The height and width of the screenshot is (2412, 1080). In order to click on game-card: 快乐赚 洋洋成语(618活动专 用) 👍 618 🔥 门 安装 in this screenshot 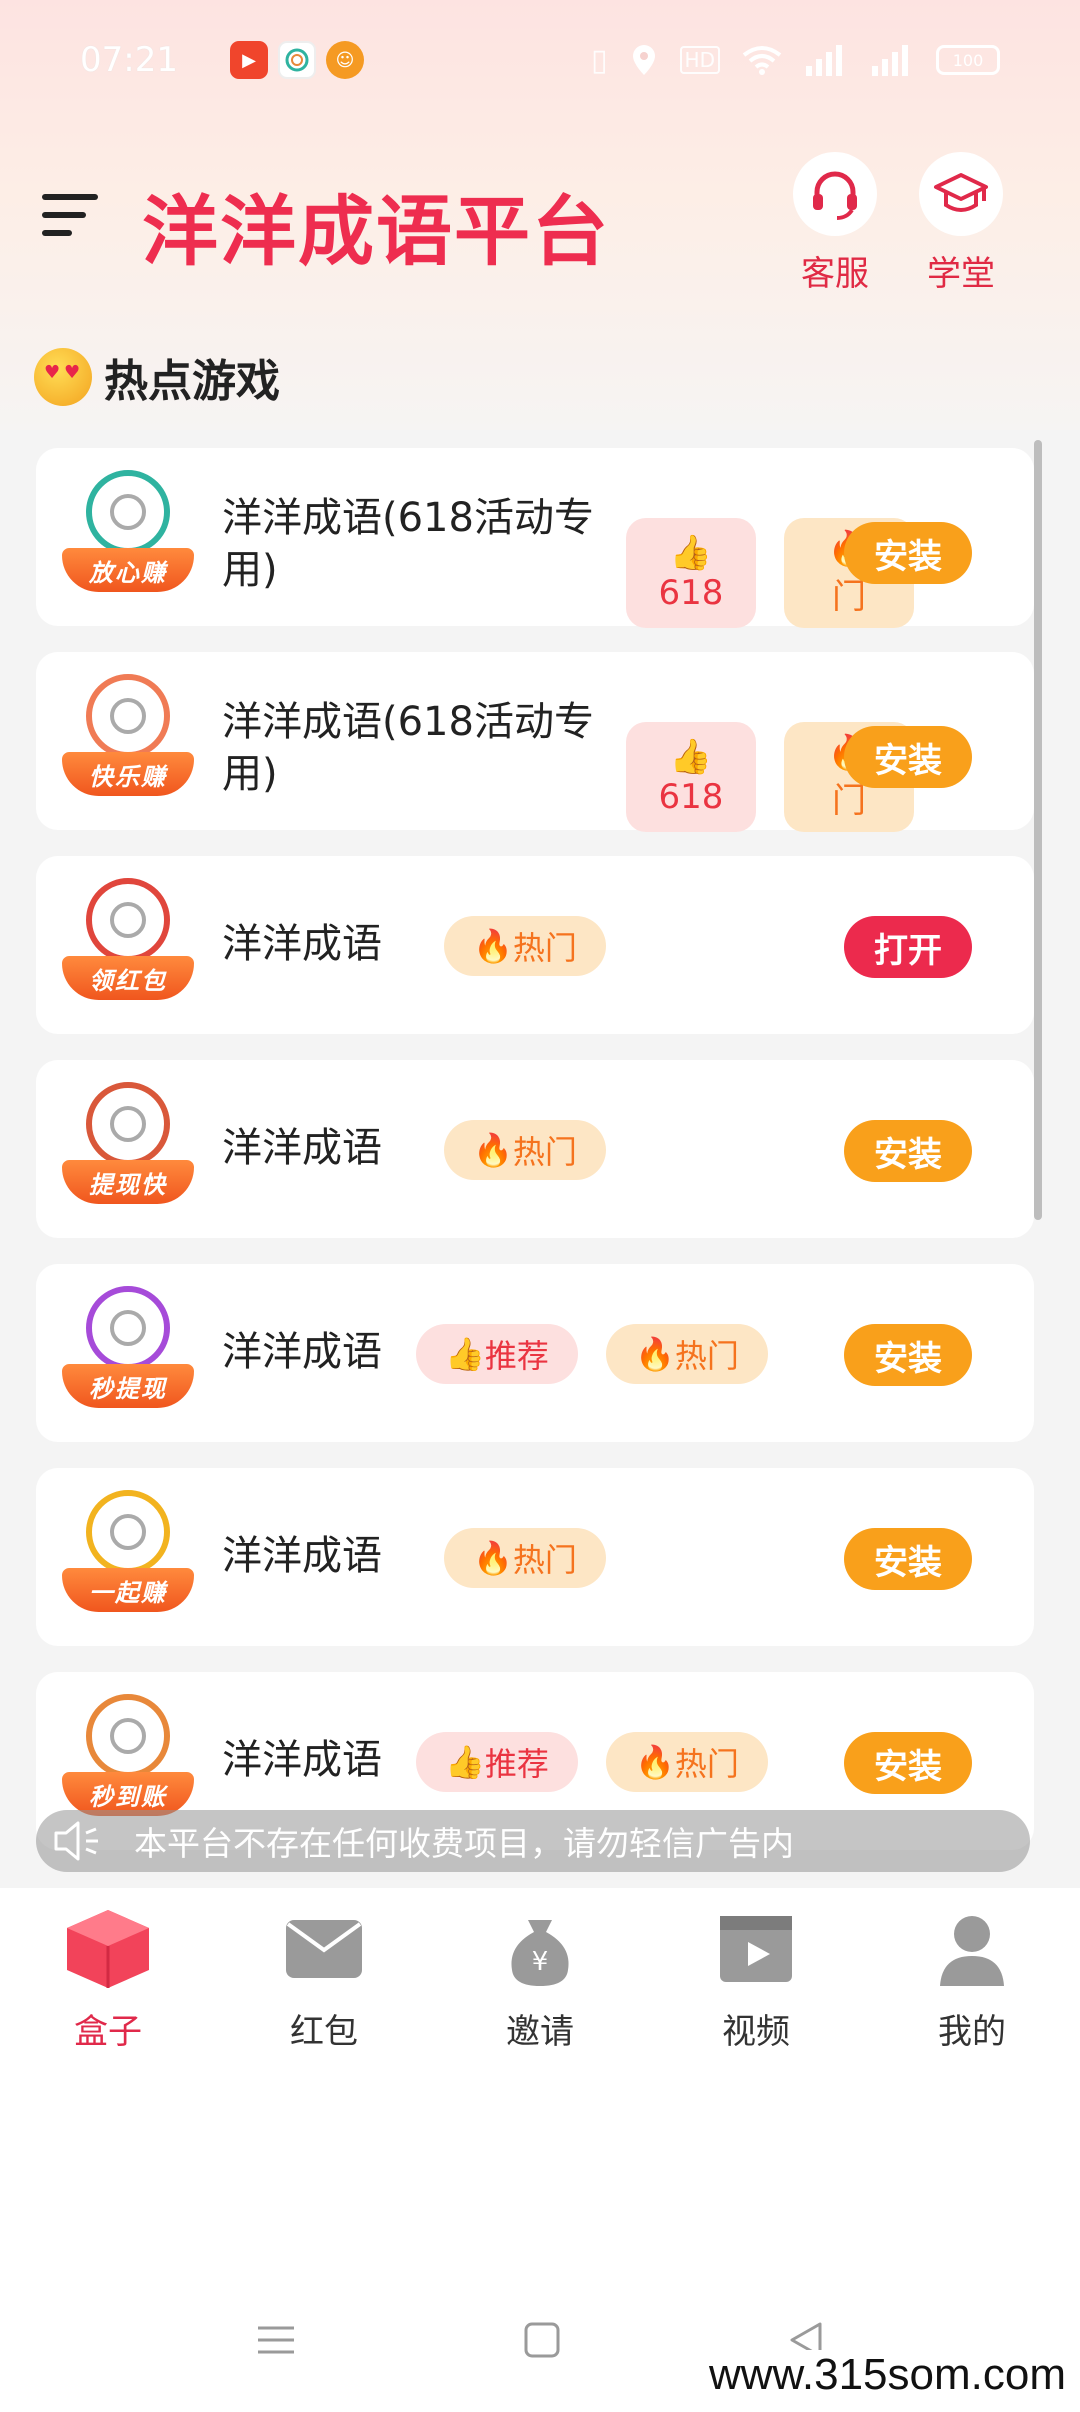, I will do `click(535, 742)`.